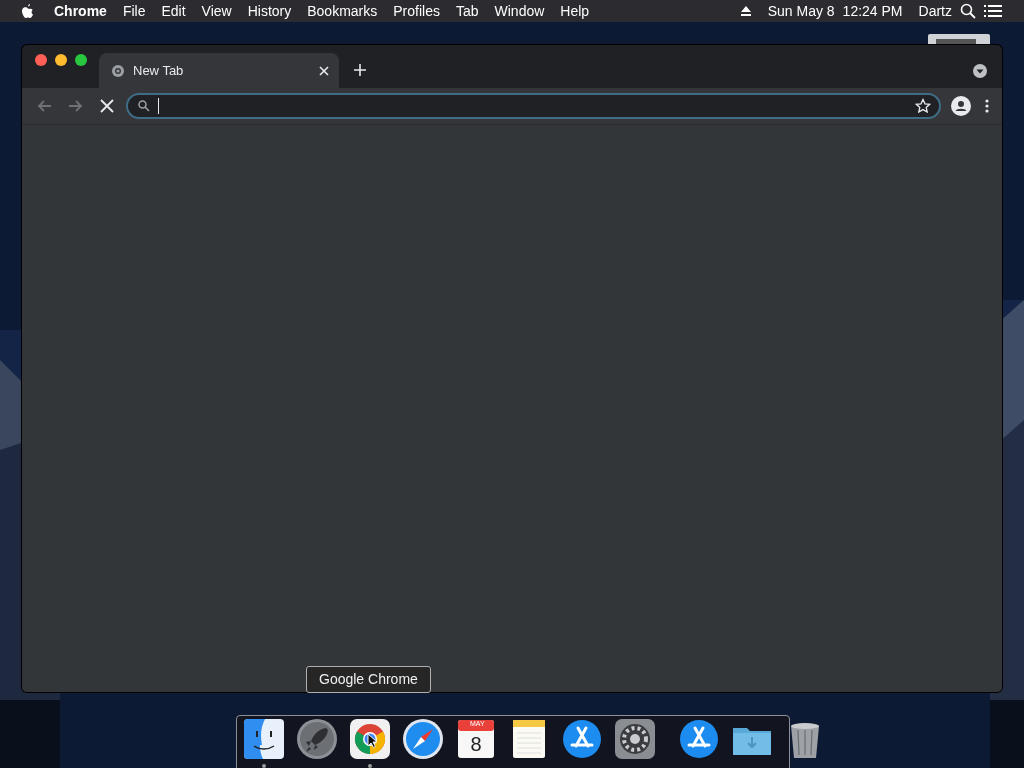 The width and height of the screenshot is (1024, 768). I want to click on back-icon, so click(44, 106).